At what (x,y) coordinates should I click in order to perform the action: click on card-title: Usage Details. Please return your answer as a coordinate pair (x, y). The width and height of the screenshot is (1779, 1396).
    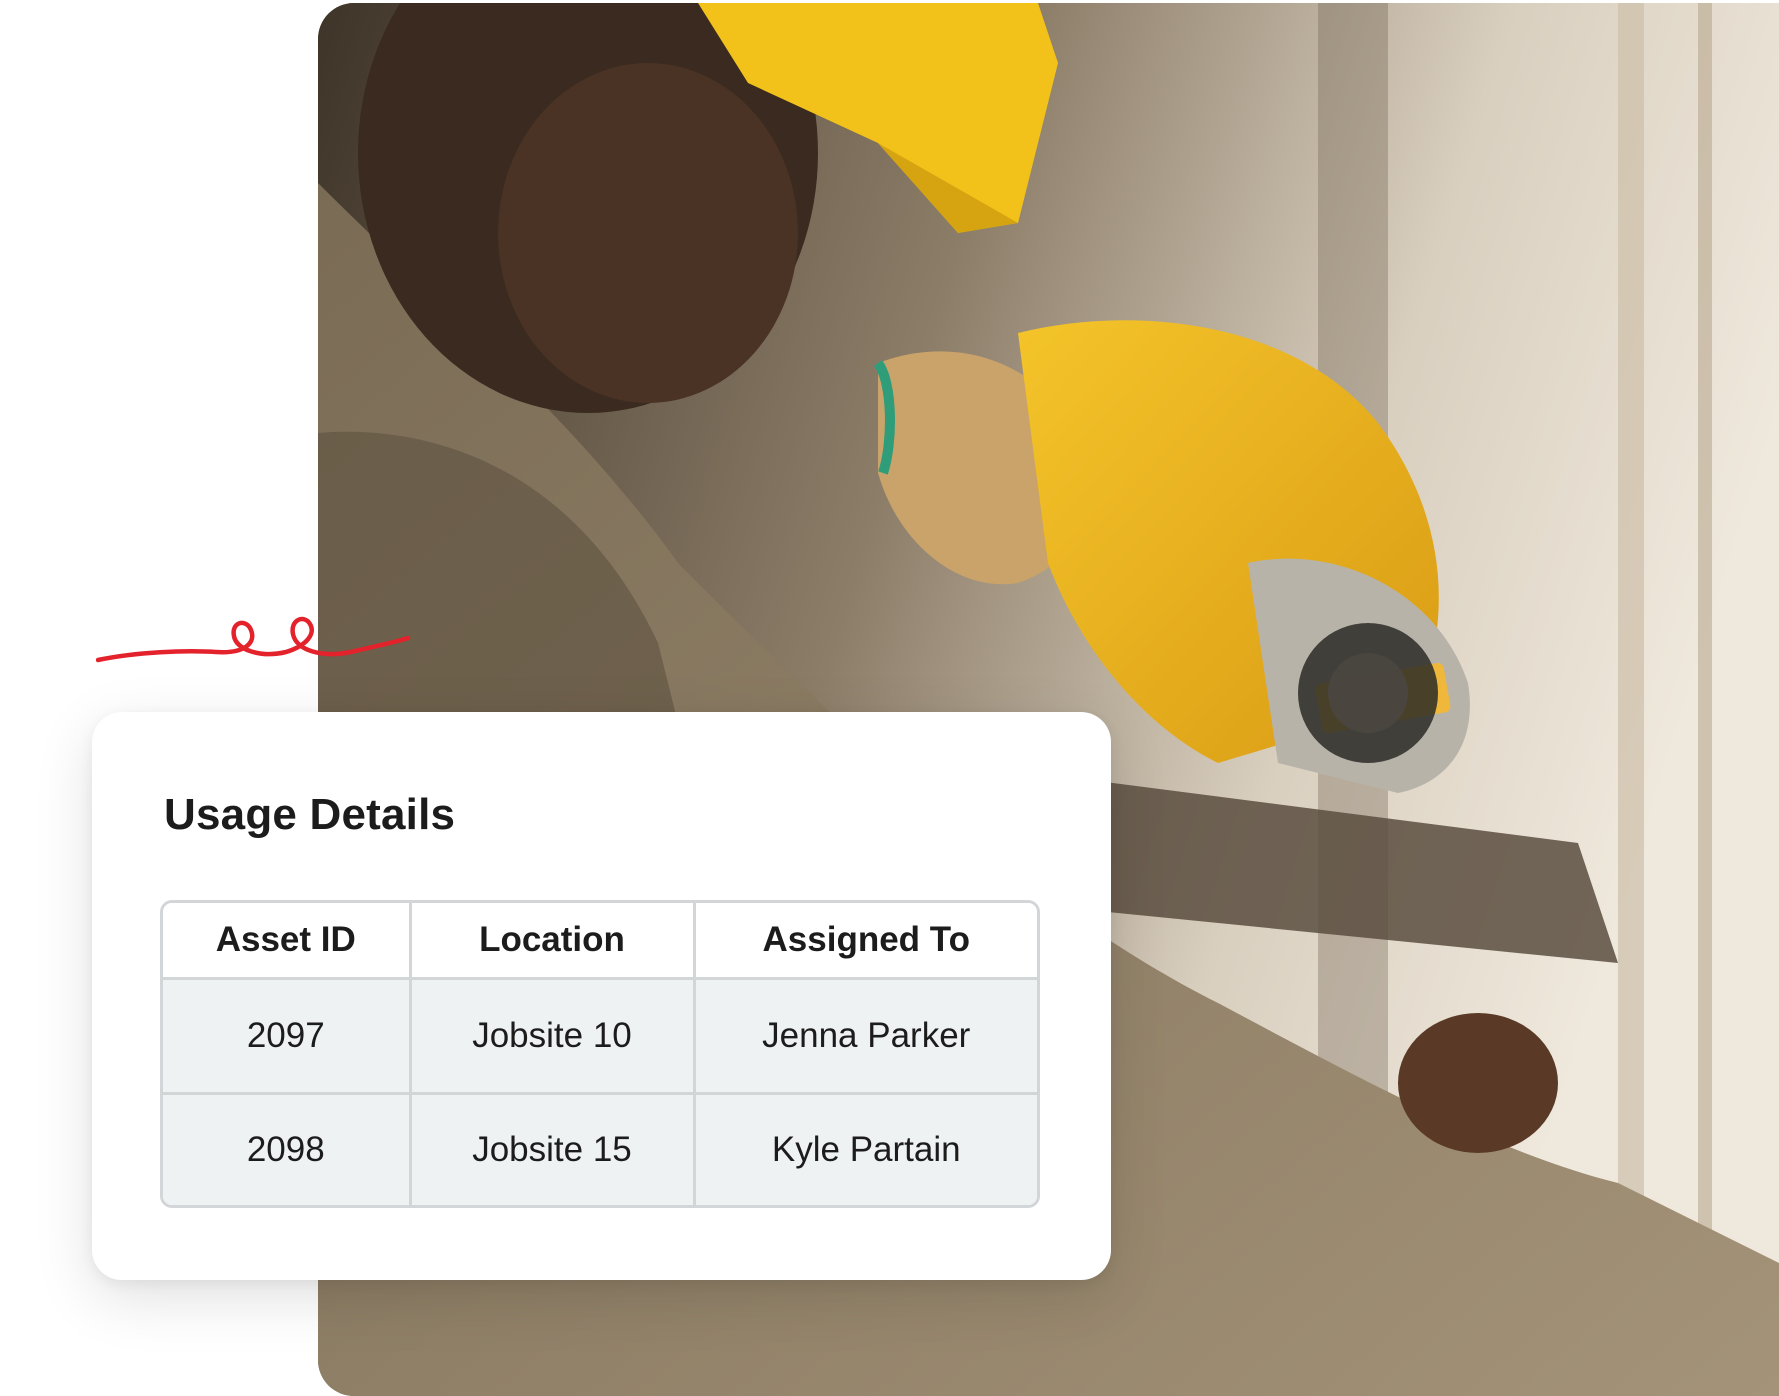
    Looking at the image, I should click on (310, 814).